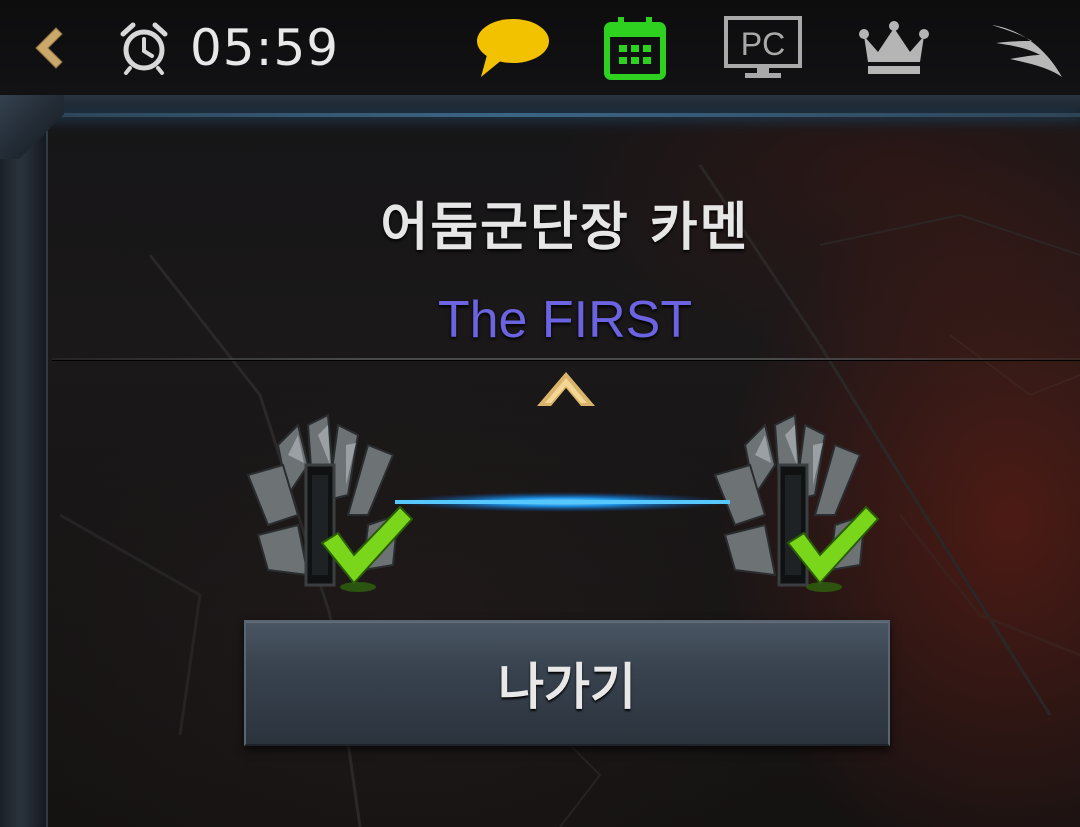 This screenshot has height=827, width=1080. I want to click on alarm-button, so click(144, 47).